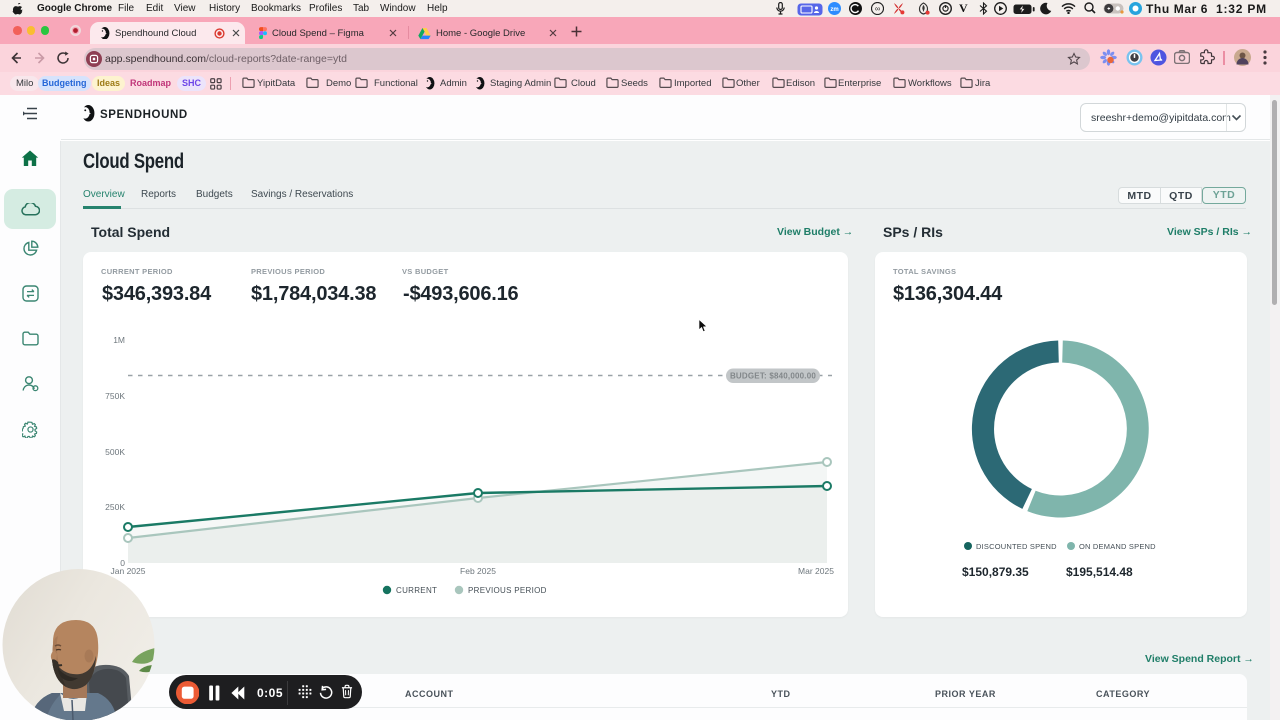  What do you see at coordinates (115, 396) in the screenshot?
I see `svg-text: 750K` at bounding box center [115, 396].